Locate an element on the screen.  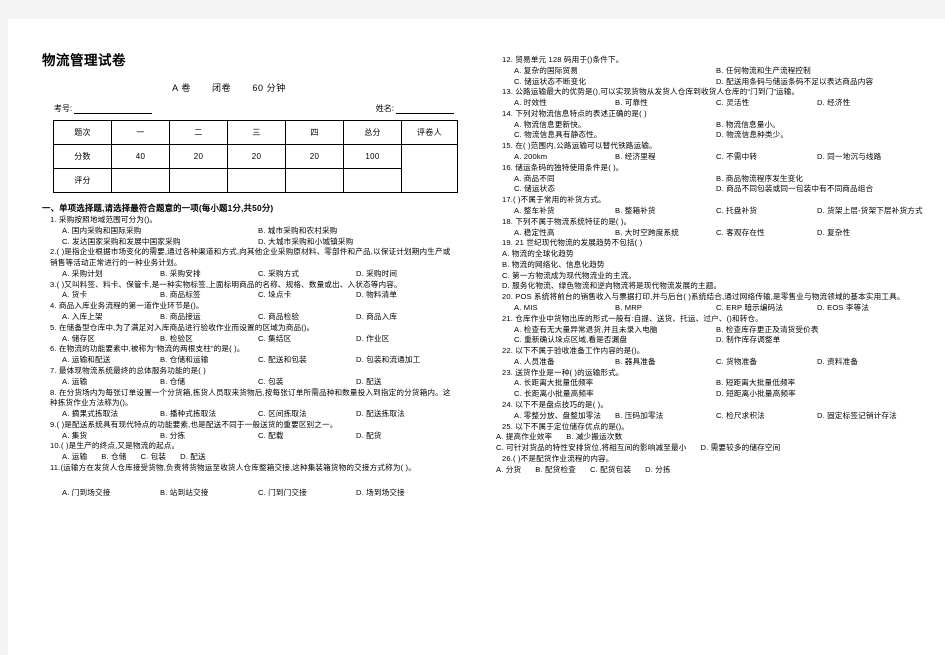
question-option: B. 站到站交接 is located at coordinates (209, 493).